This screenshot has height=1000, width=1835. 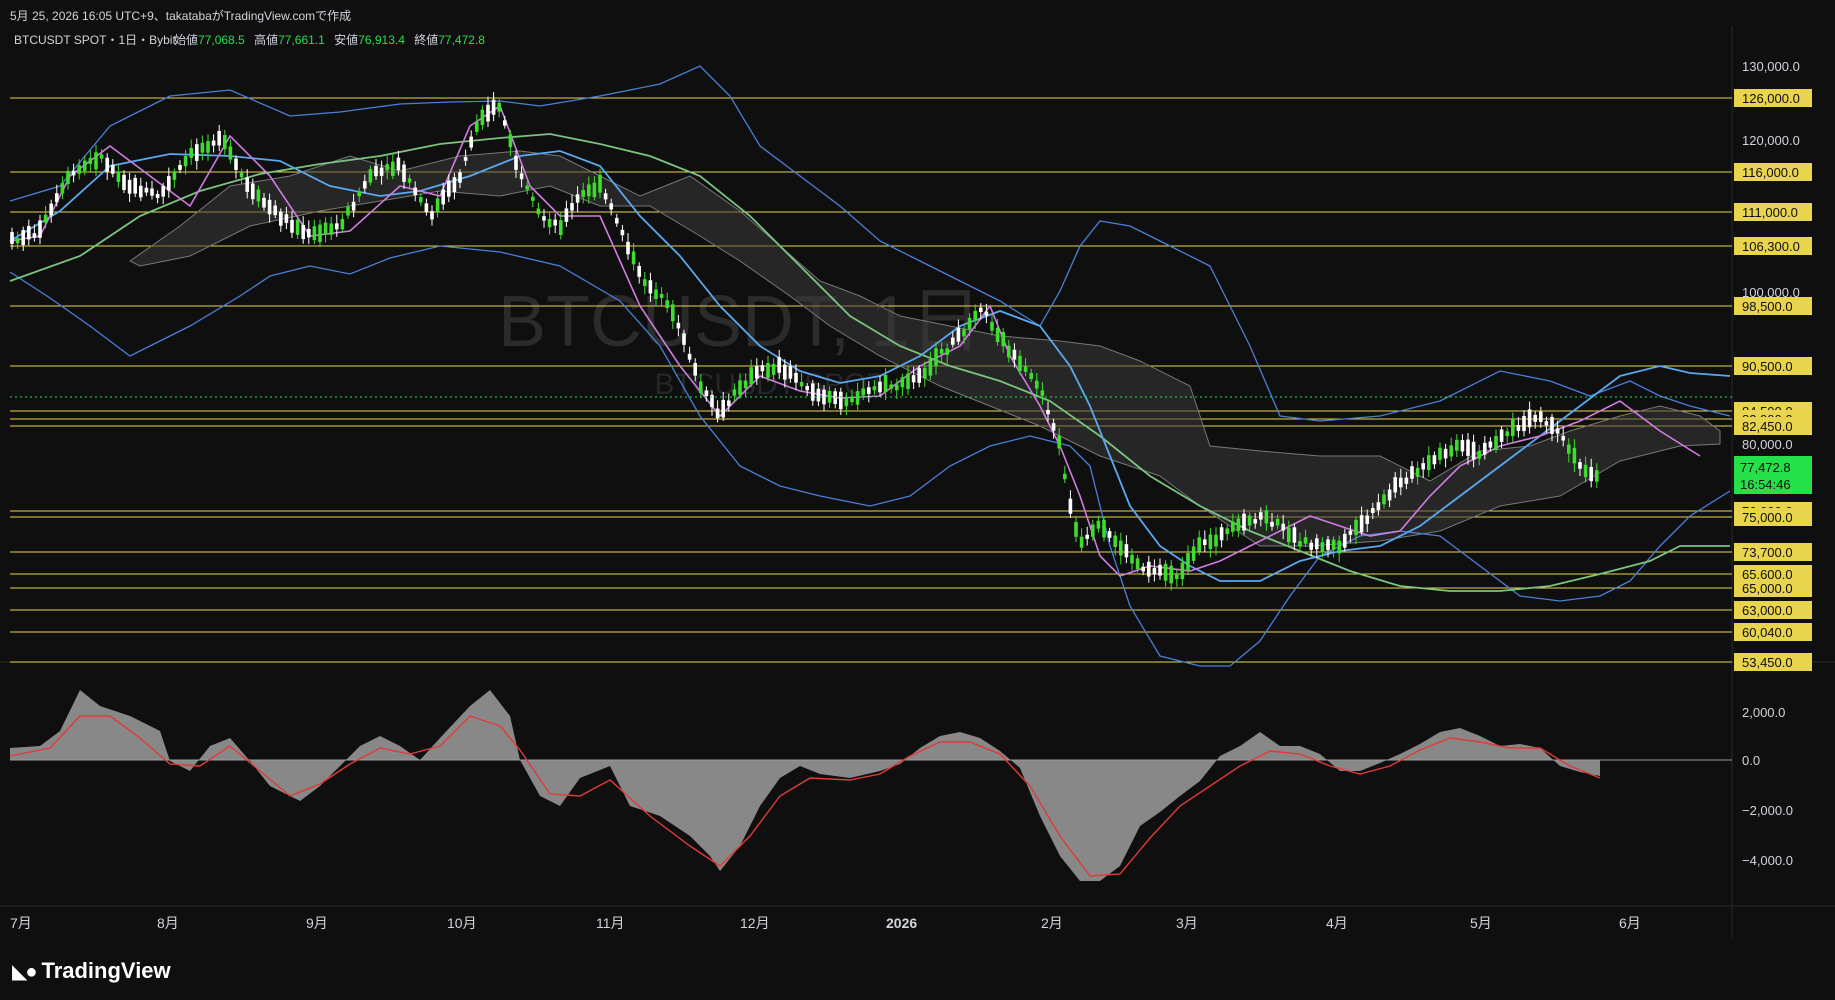 I want to click on time-axis: 7月 8月 9月 10月 11月 12月 2026 2月 3月 4月 5月 6月, so click(x=825, y=923).